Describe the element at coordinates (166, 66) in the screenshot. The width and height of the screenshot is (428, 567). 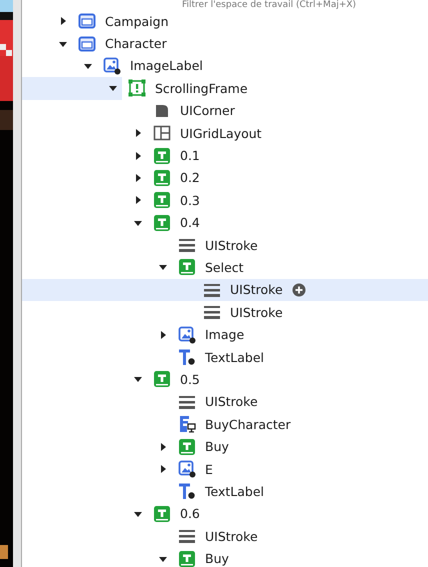
I see `tree-item-label: ImageLabel` at that location.